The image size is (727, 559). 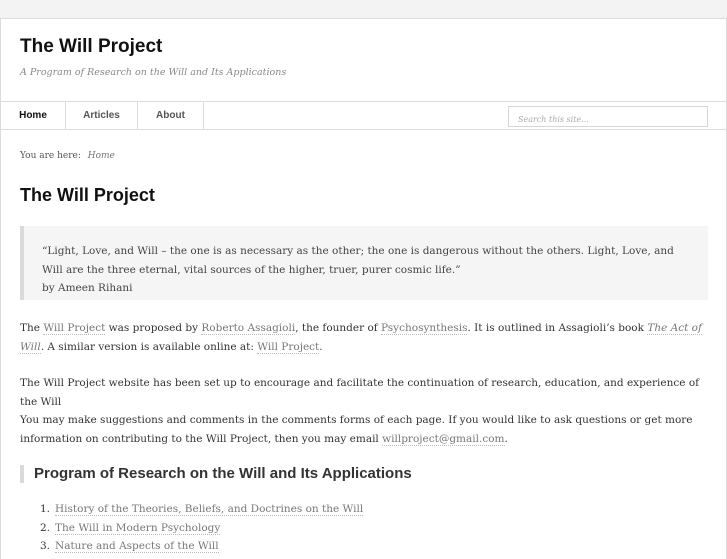 What do you see at coordinates (45, 546) in the screenshot?
I see `list-number: 3.` at bounding box center [45, 546].